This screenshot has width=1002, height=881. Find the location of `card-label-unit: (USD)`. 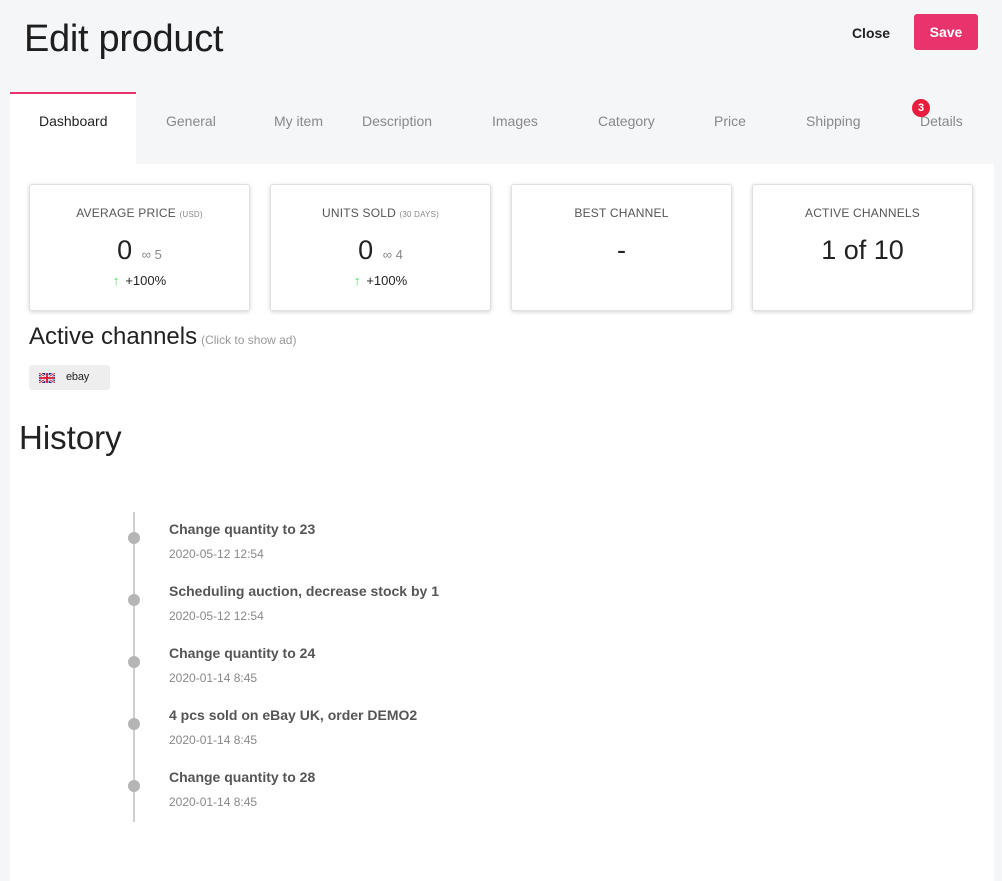

card-label-unit: (USD) is located at coordinates (191, 214).